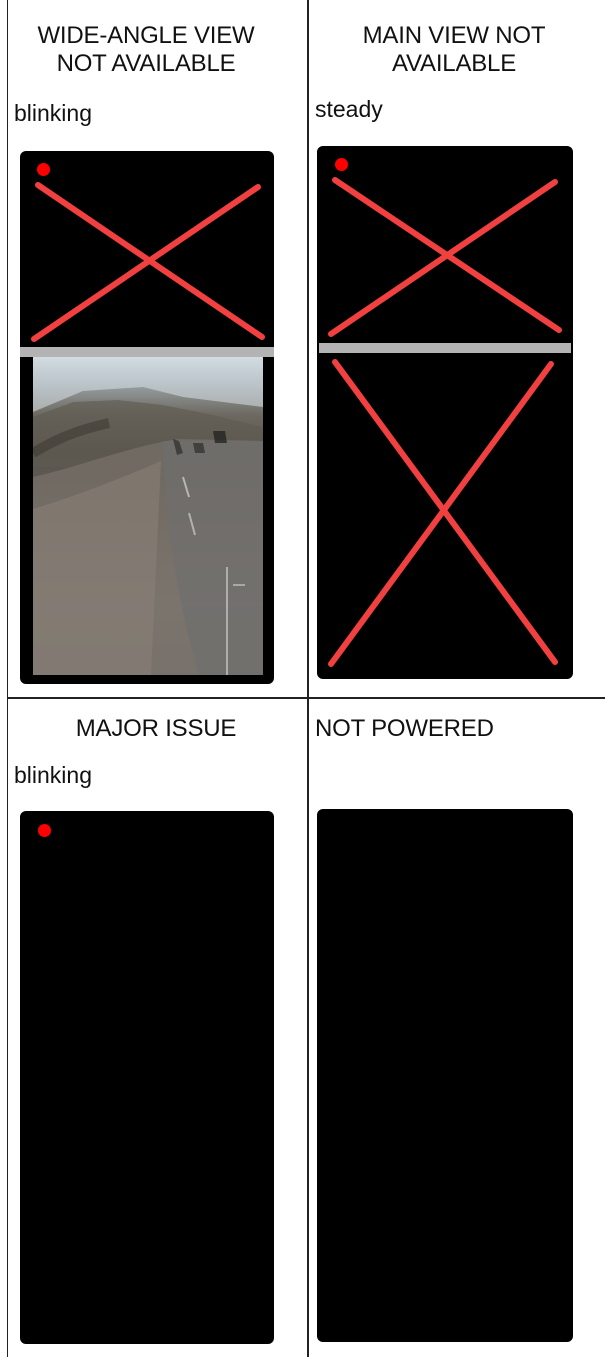  What do you see at coordinates (147, 352) in the screenshot?
I see `view-divider-bar` at bounding box center [147, 352].